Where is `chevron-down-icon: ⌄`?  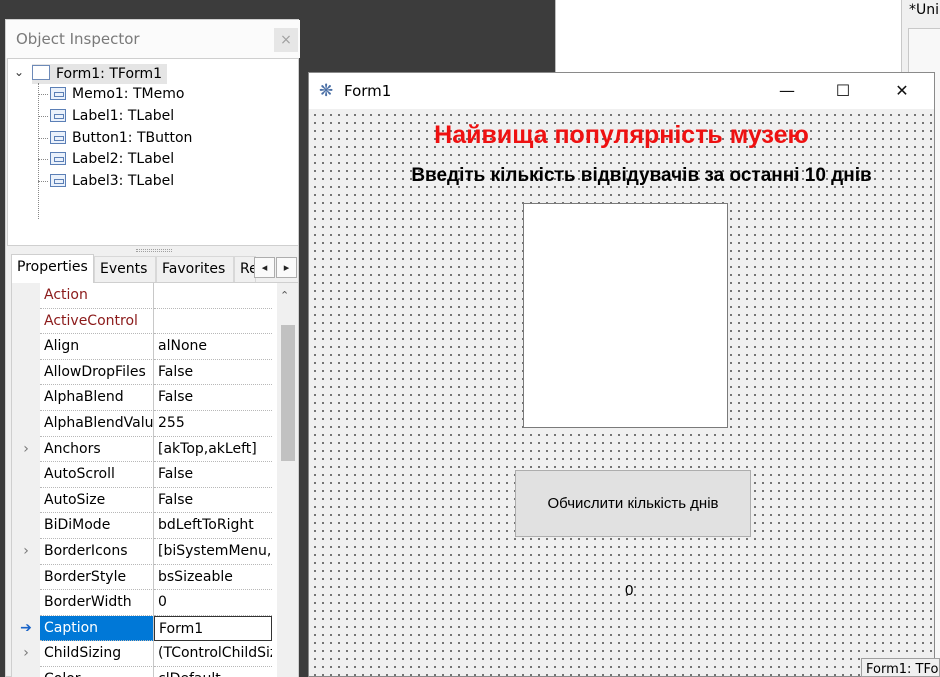 chevron-down-icon: ⌄ is located at coordinates (21, 72).